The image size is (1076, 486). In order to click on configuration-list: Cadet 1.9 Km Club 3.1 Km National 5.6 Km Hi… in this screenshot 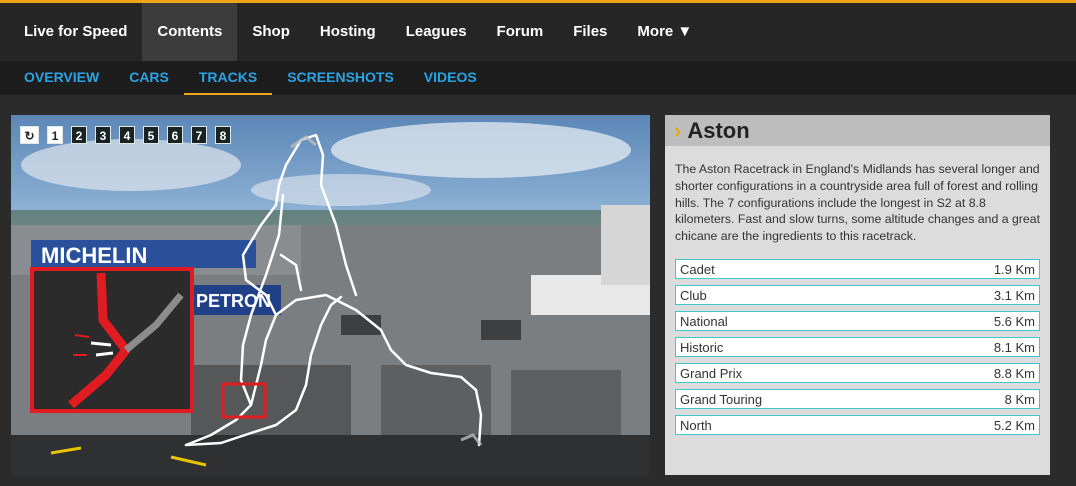, I will do `click(857, 350)`.